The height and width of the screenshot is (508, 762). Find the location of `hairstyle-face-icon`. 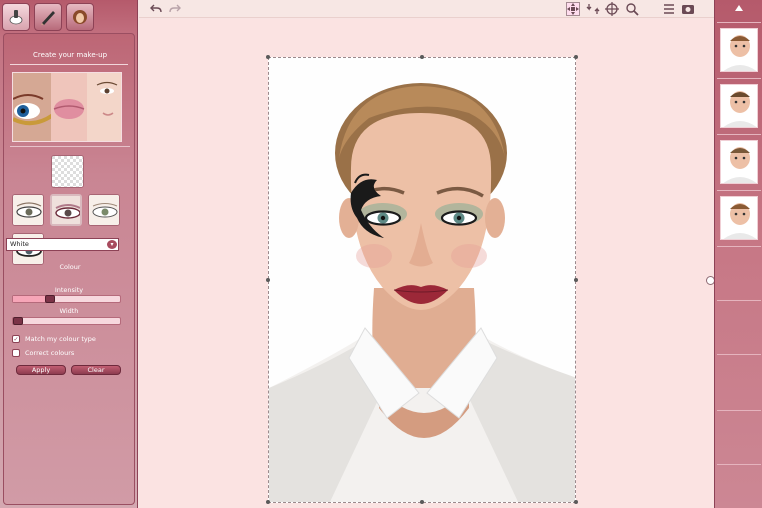

hairstyle-face-icon is located at coordinates (80, 17).